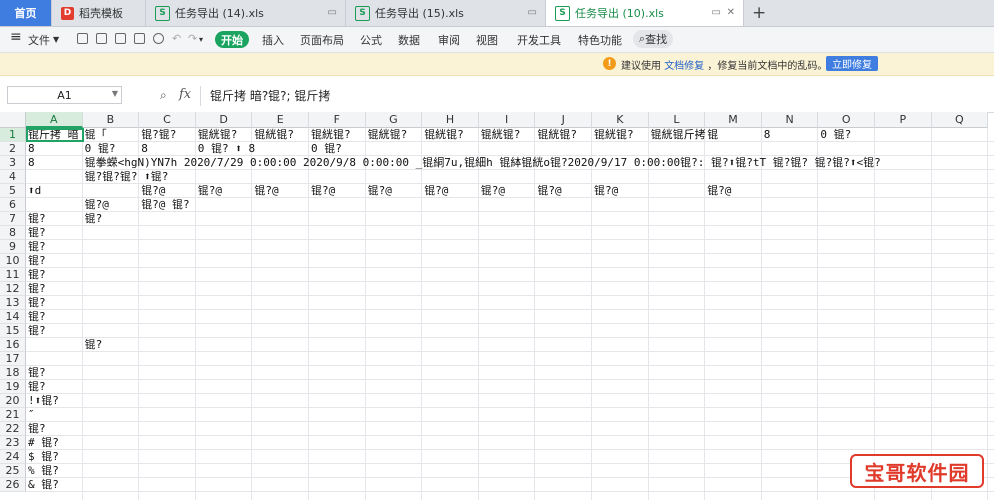  What do you see at coordinates (557, 135) in the screenshot?
I see `cell-j1: 锟絖锟?` at bounding box center [557, 135].